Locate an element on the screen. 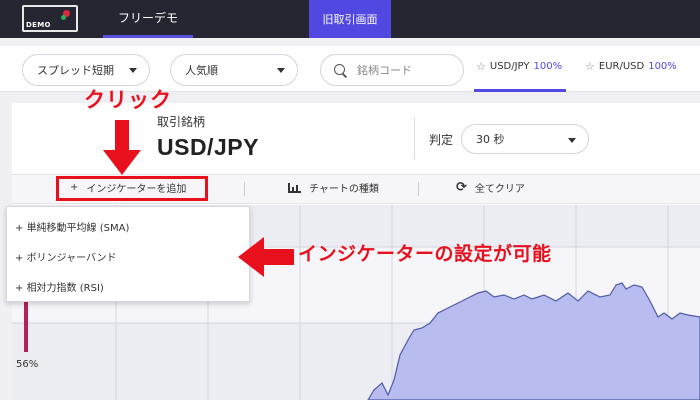 This screenshot has height=400, width=700. chart-type-button: チャートの種類 is located at coordinates (333, 187).